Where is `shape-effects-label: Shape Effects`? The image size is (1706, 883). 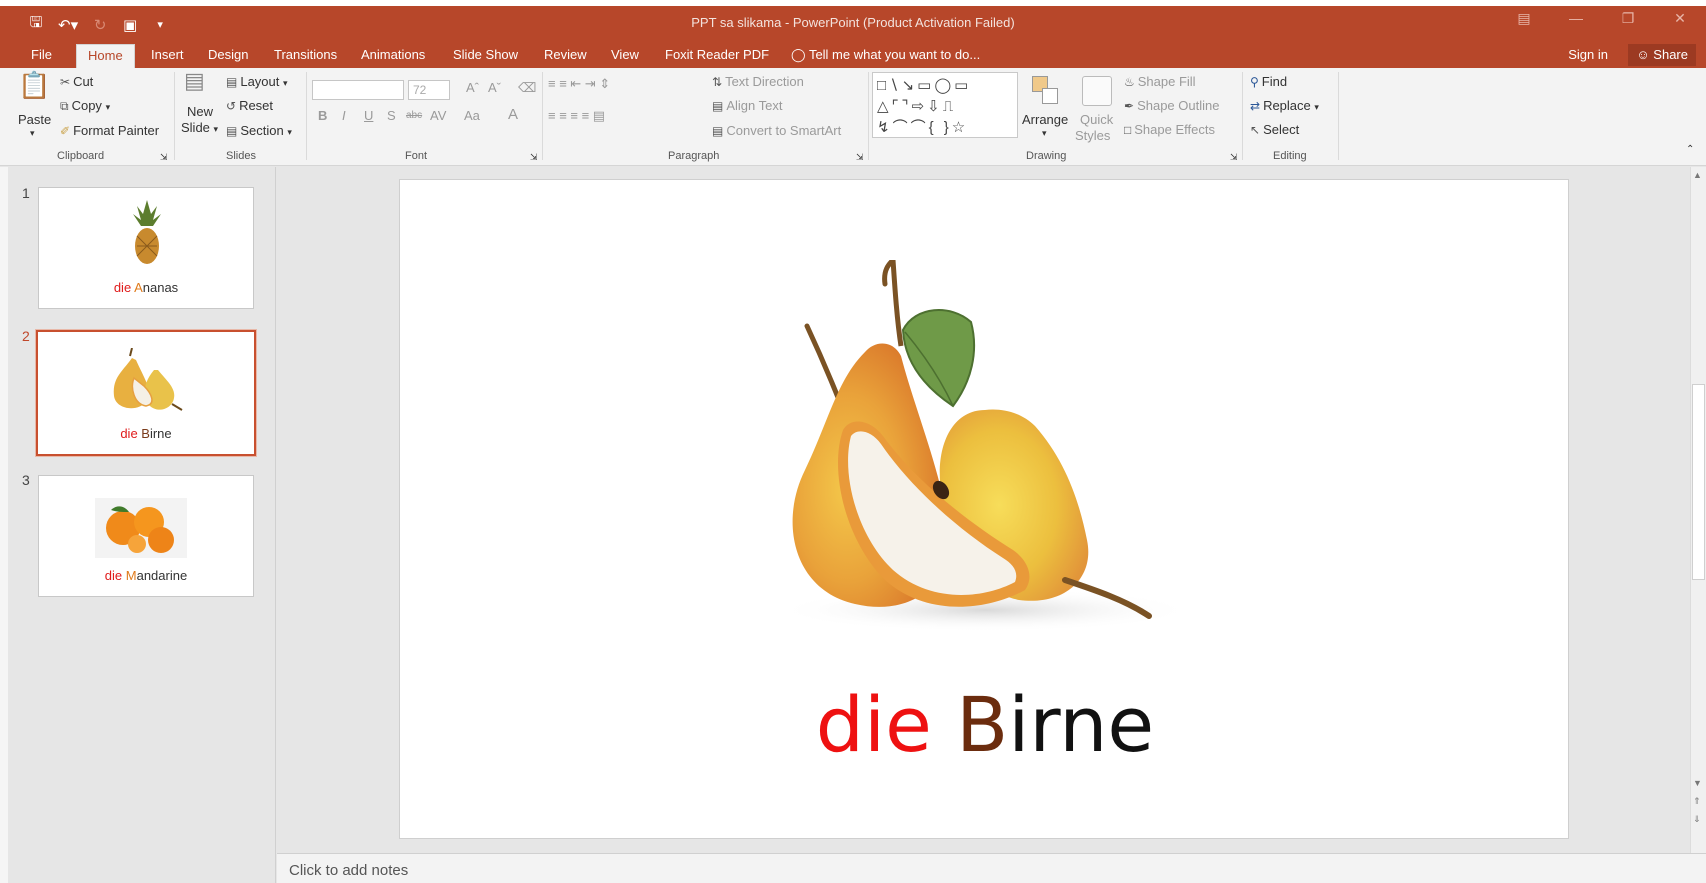
shape-effects-label: Shape Effects is located at coordinates (1174, 129).